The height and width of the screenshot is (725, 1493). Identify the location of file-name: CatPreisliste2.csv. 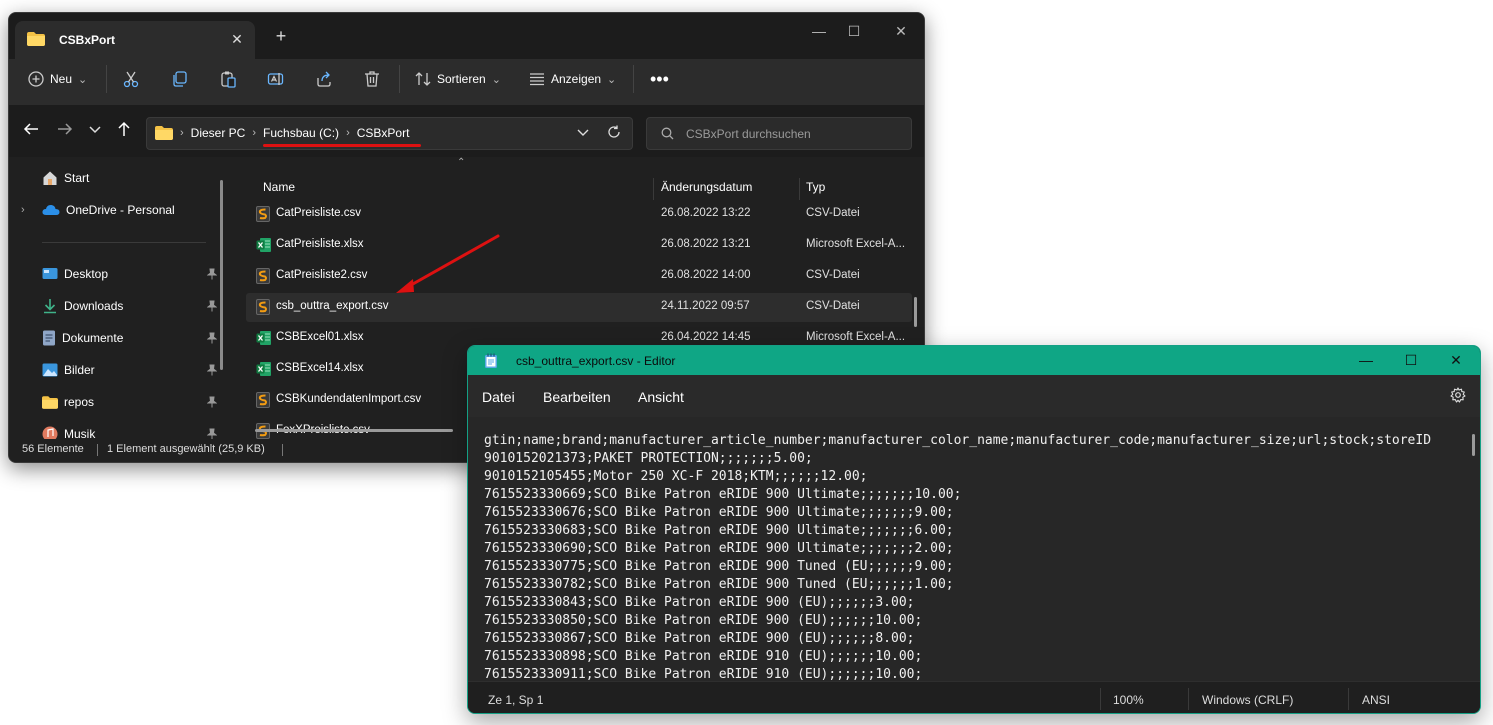
(322, 275).